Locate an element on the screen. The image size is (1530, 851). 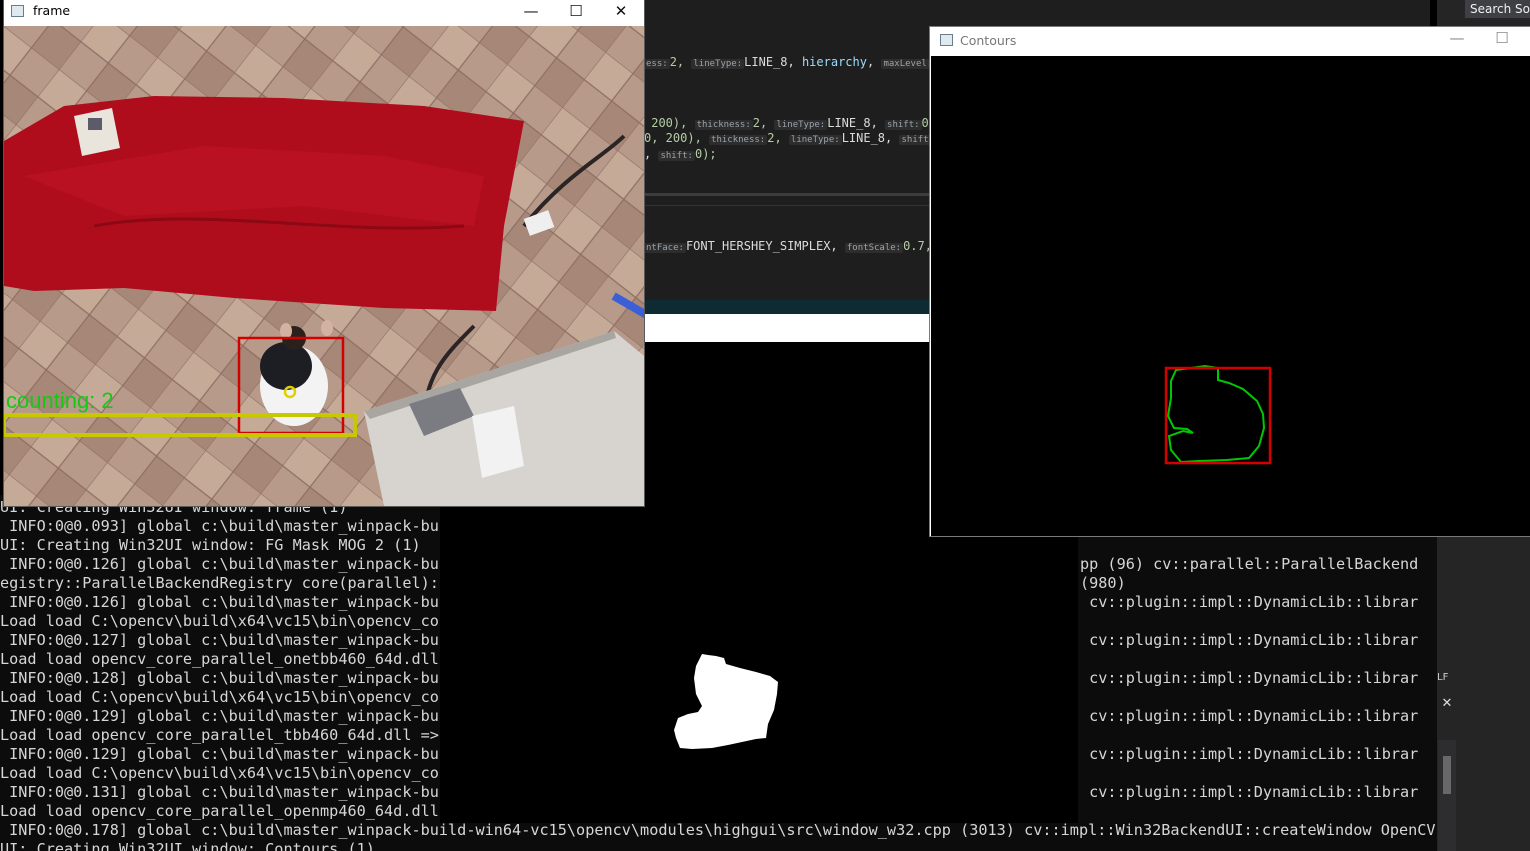
code-token: 200), is located at coordinates (669, 123).